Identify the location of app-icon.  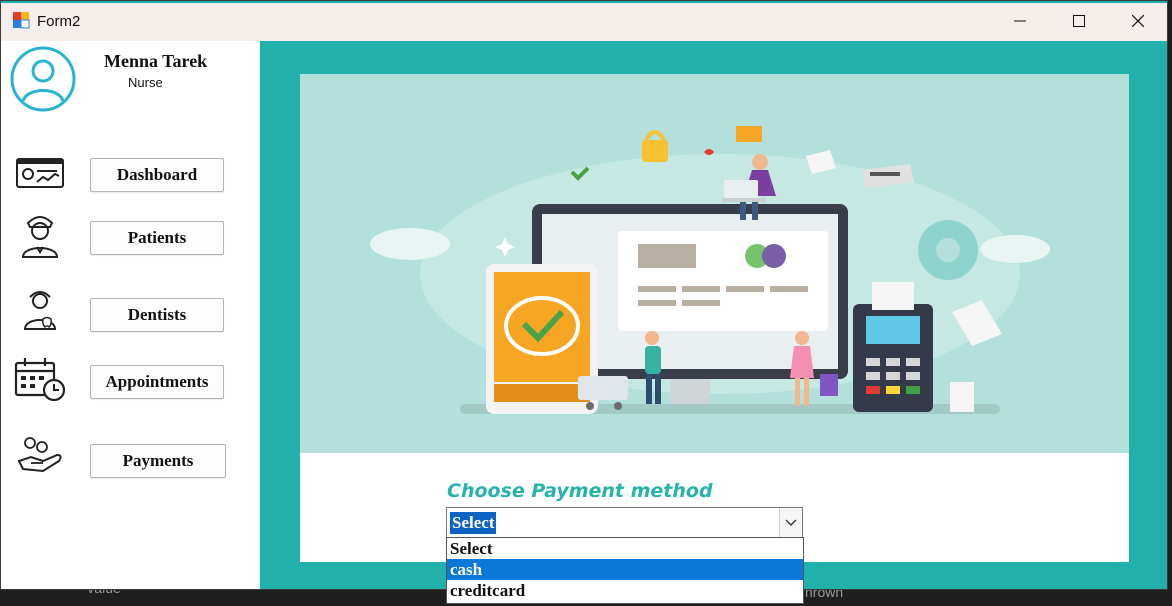
(21, 20).